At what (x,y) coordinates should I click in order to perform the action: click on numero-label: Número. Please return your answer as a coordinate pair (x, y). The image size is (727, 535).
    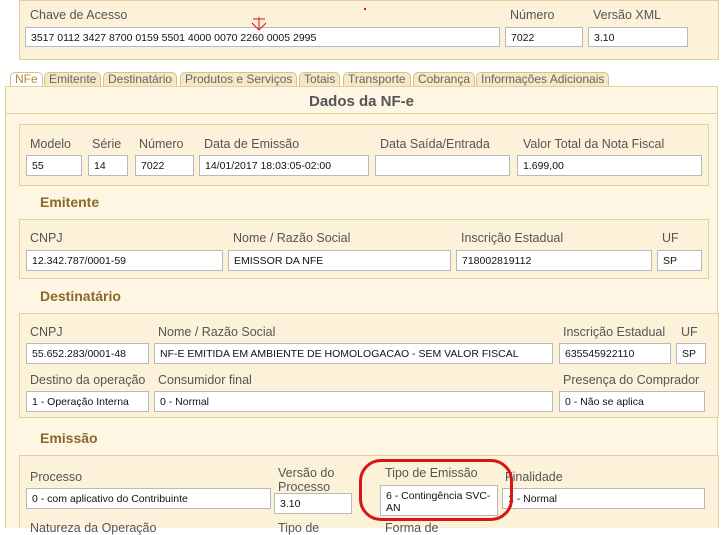
    Looking at the image, I should click on (532, 15).